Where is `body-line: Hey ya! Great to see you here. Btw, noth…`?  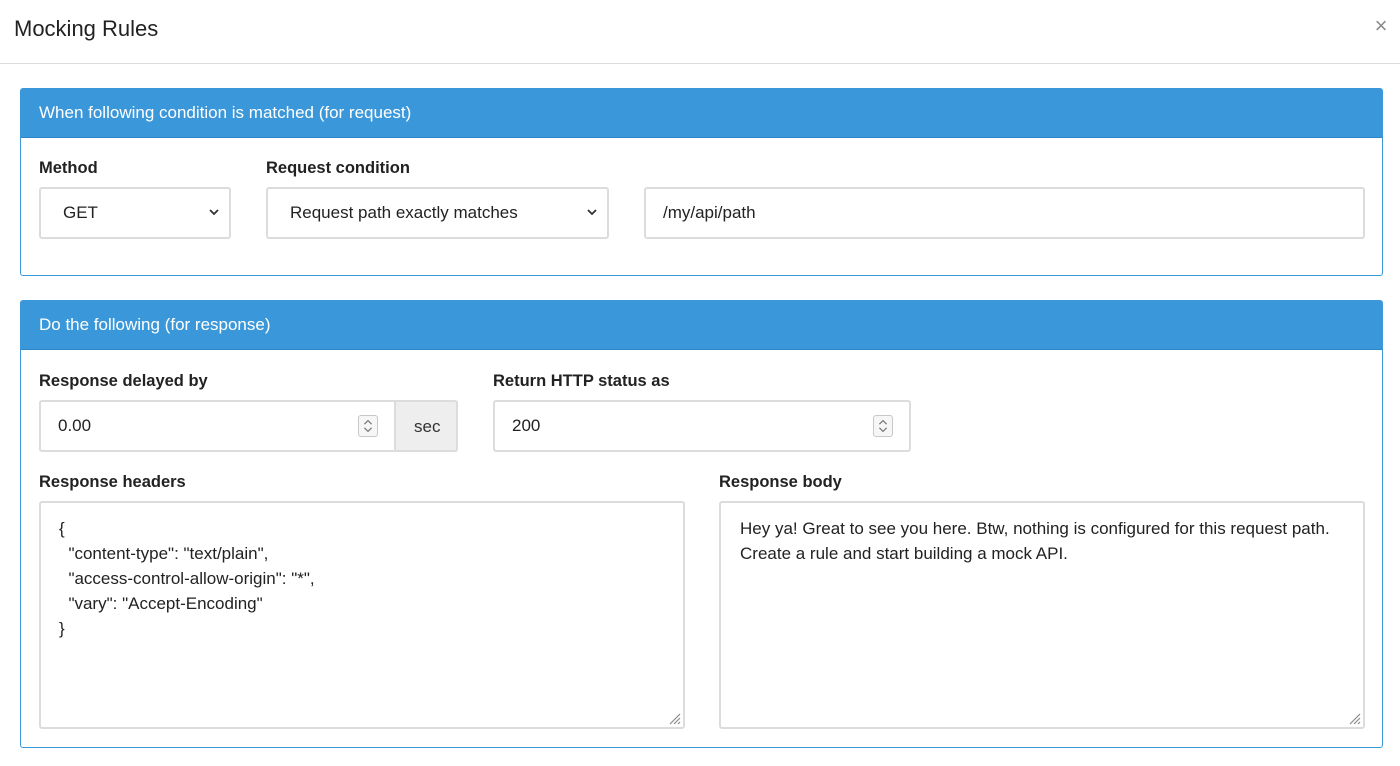 body-line: Hey ya! Great to see you here. Btw, noth… is located at coordinates (1035, 528).